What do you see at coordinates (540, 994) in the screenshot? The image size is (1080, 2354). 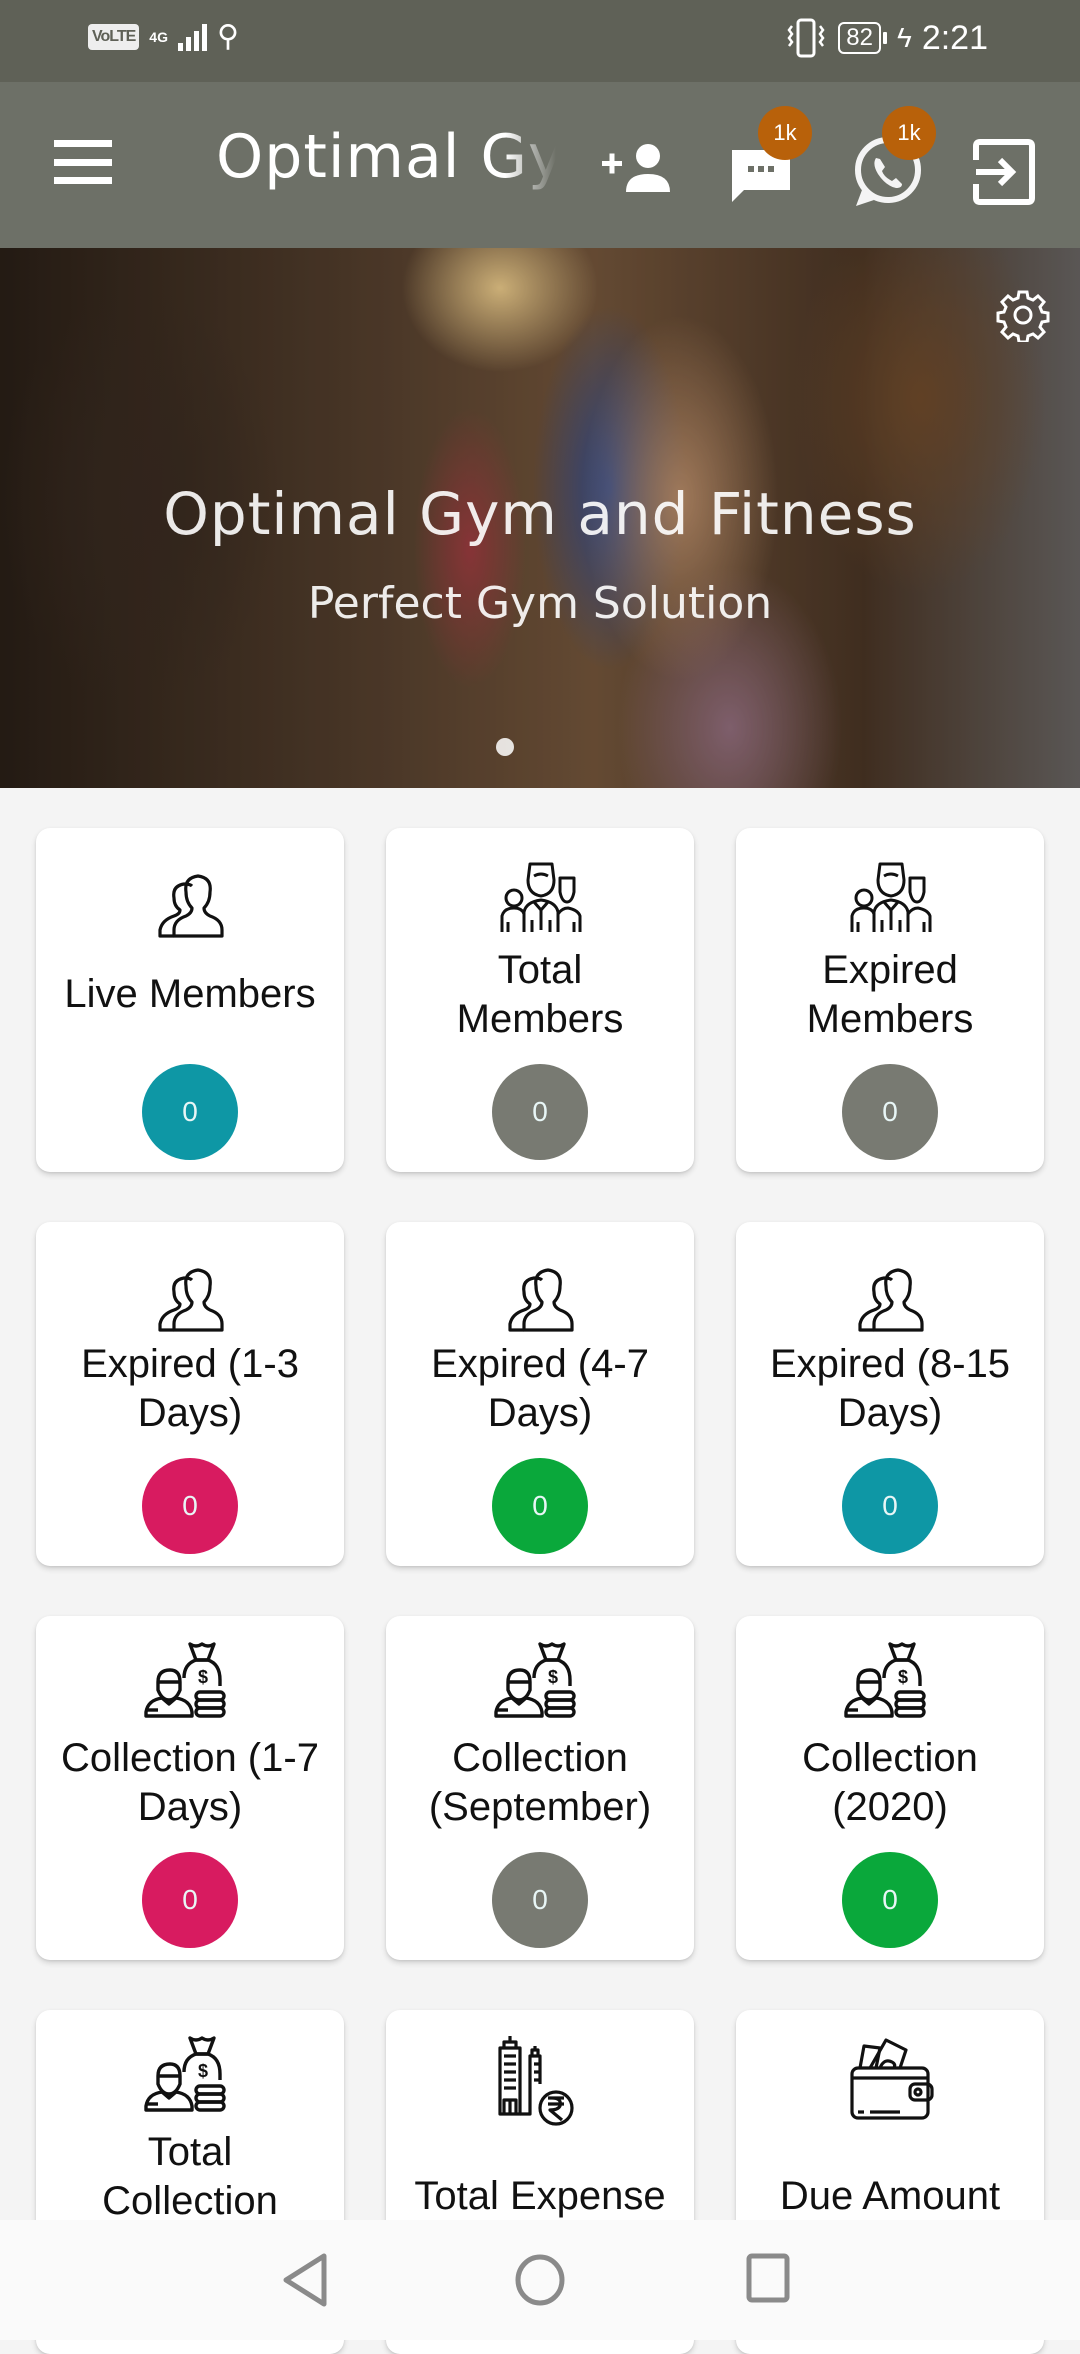 I see `card-label: Total Members` at bounding box center [540, 994].